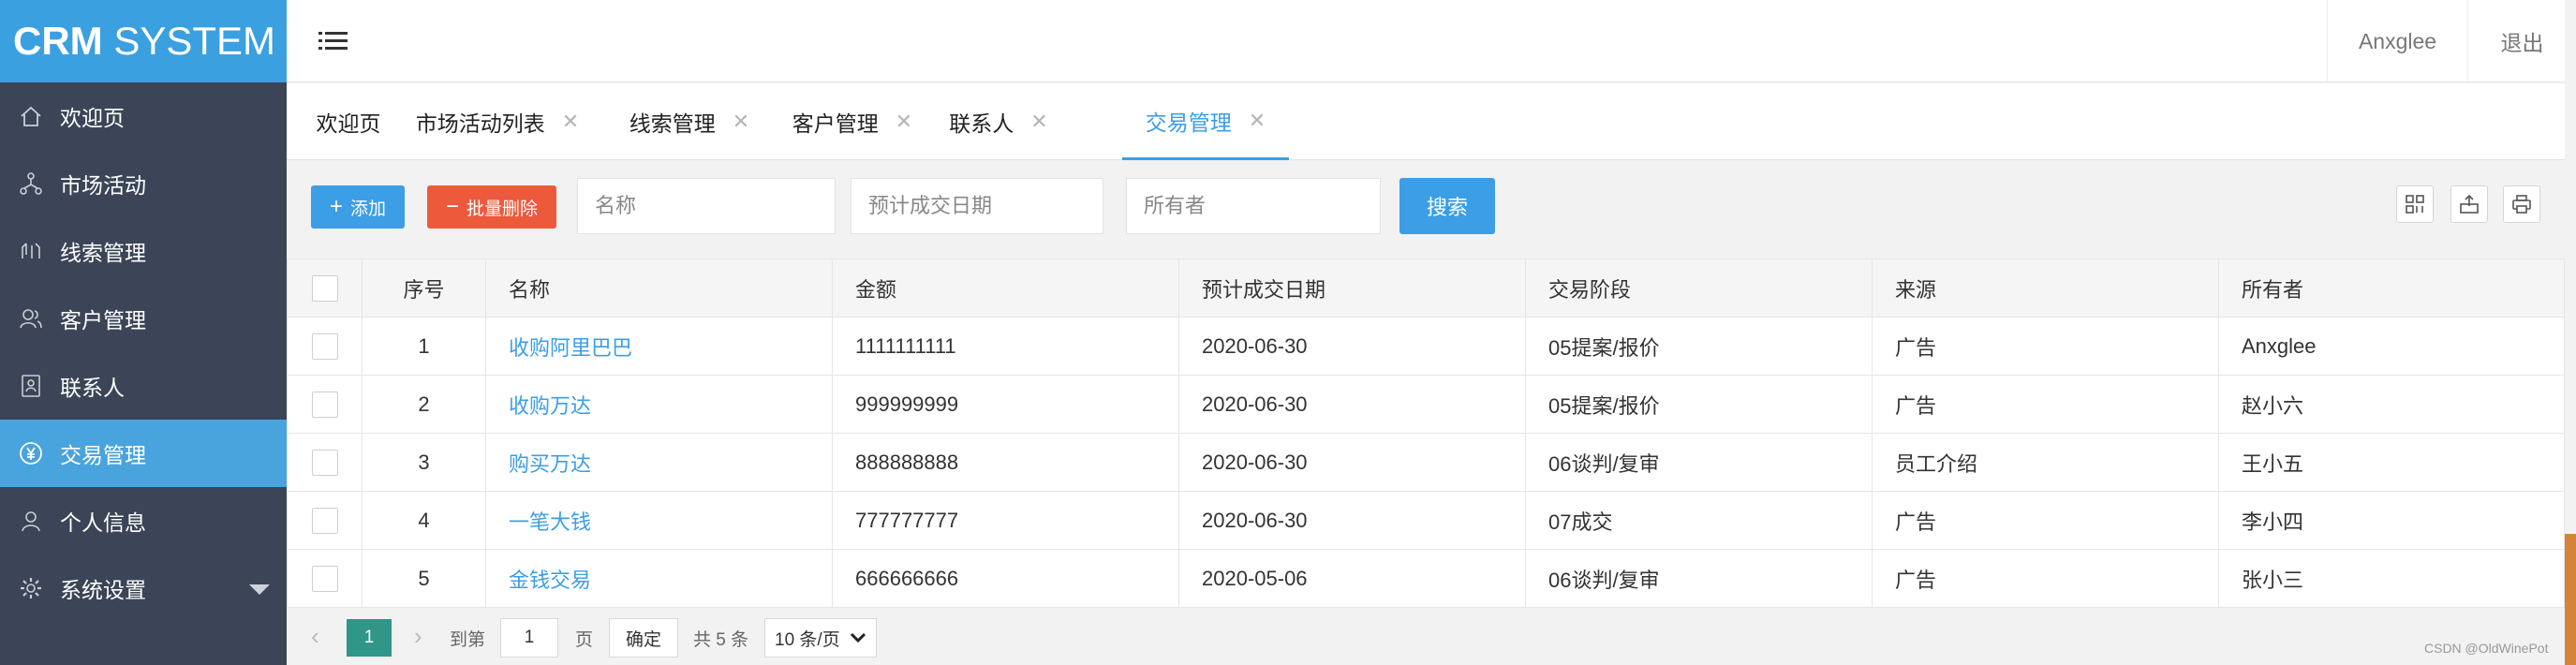 The image size is (2576, 665). What do you see at coordinates (336, 206) in the screenshot?
I see `plus-icon: +` at bounding box center [336, 206].